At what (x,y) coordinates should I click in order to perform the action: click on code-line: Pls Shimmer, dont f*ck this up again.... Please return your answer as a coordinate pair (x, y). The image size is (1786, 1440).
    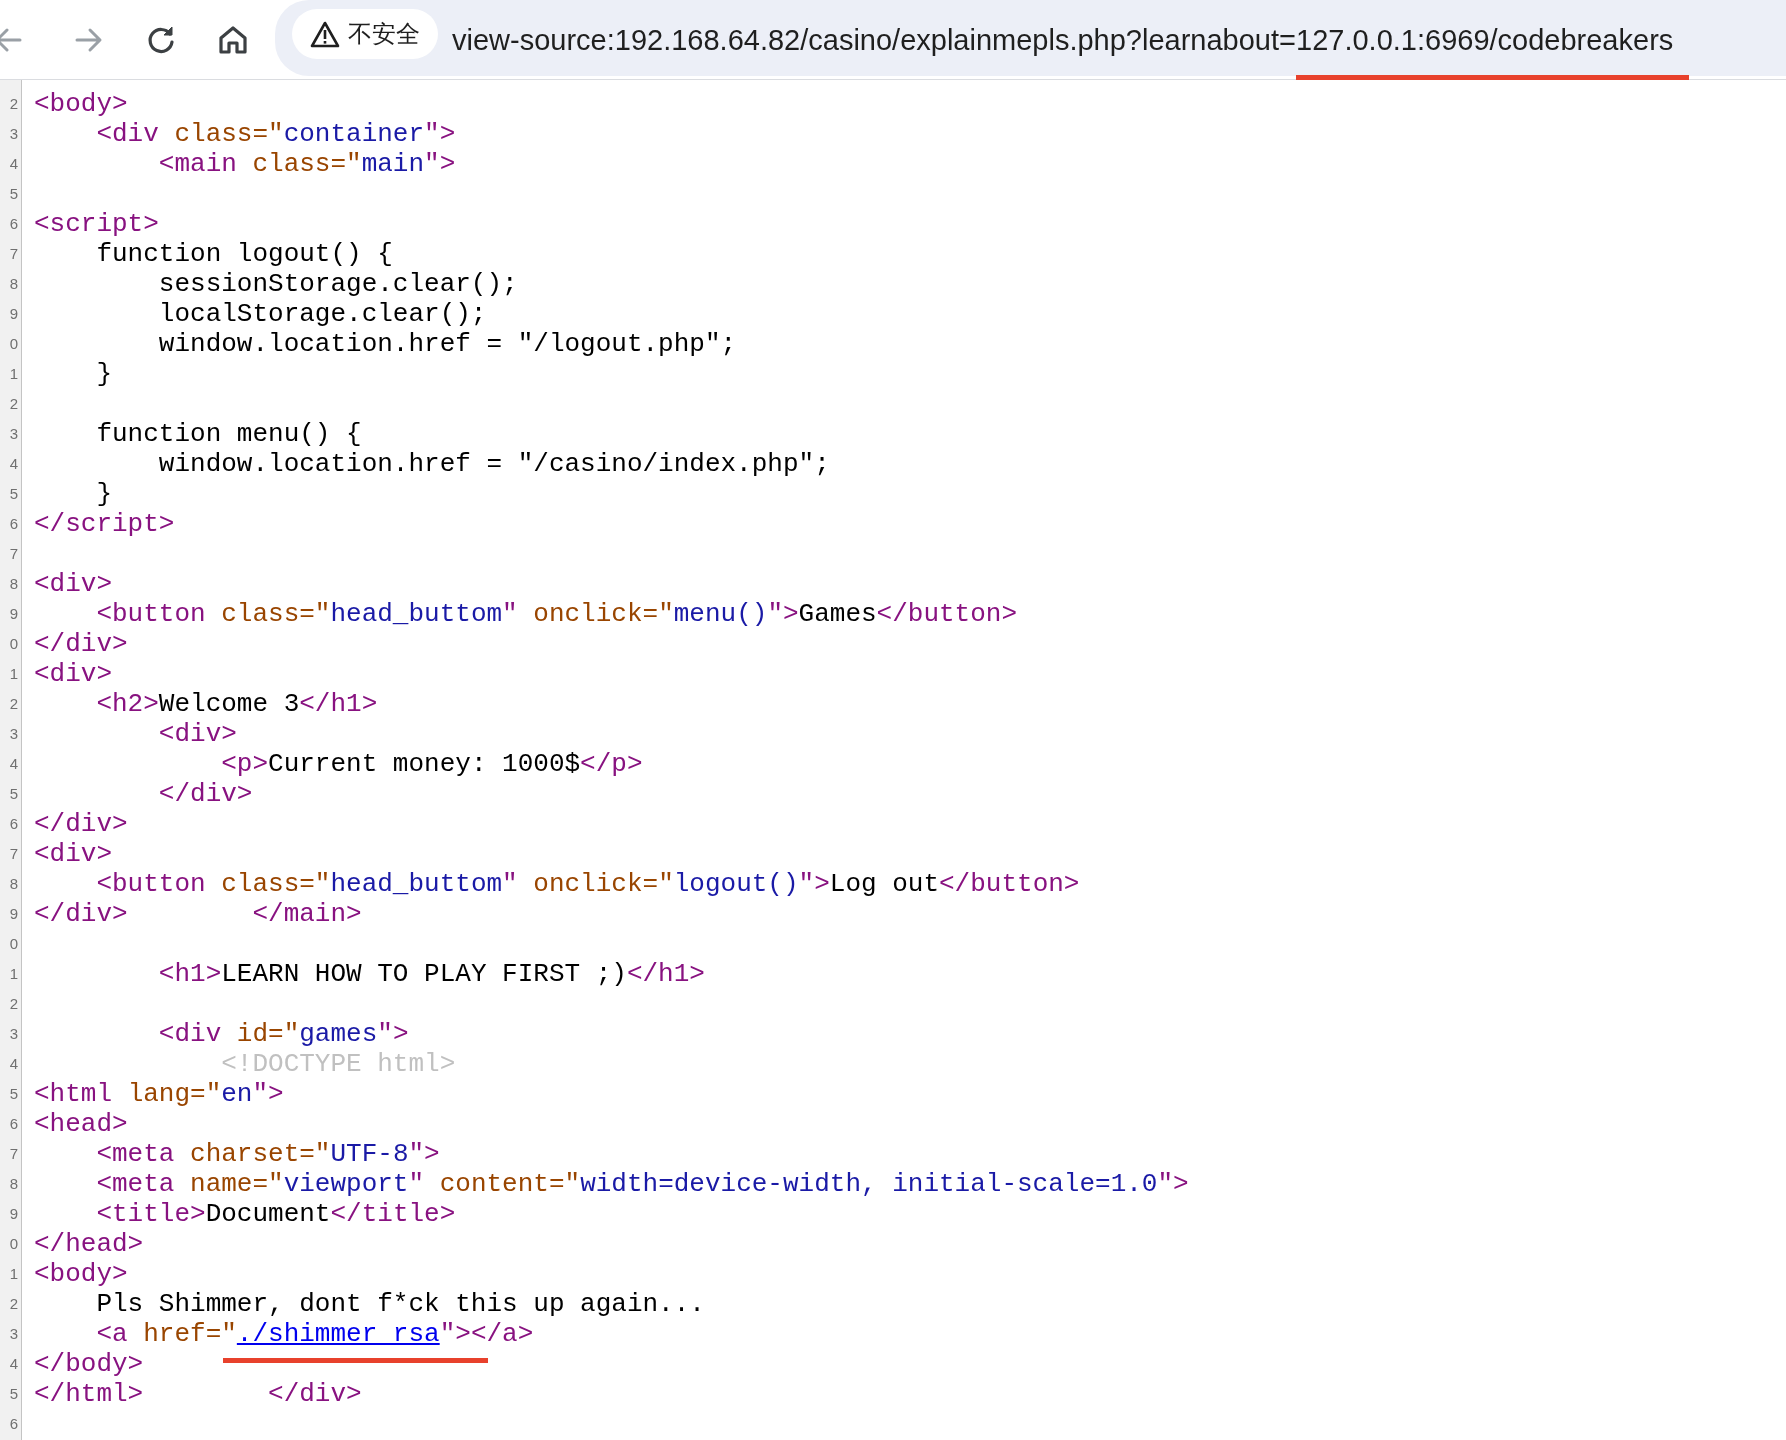
    Looking at the image, I should click on (400, 1304).